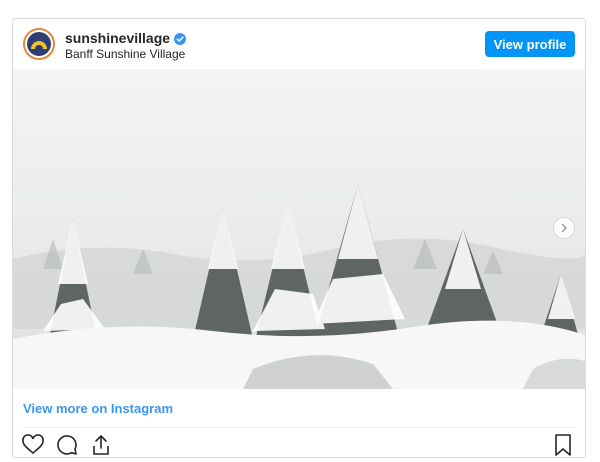 The image size is (600, 462). I want to click on view-profile-button: View profile, so click(530, 44).